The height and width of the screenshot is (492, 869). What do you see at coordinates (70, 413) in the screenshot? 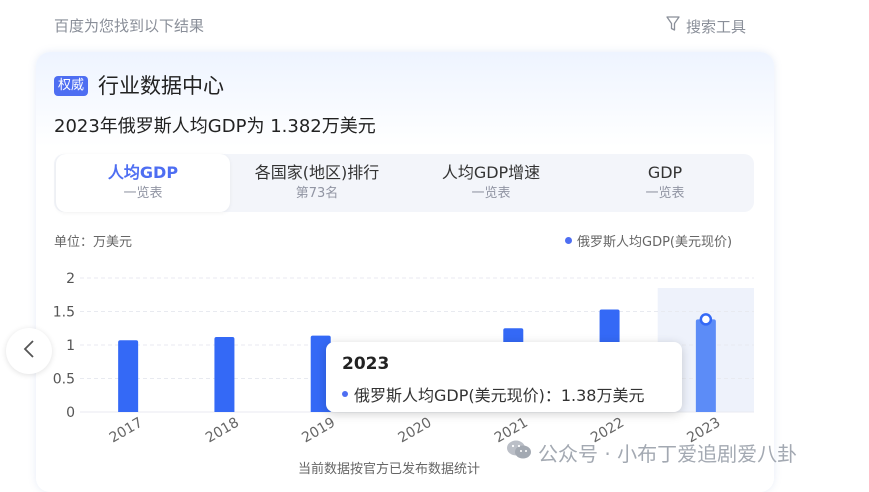
I see `y-tick-label: 0` at bounding box center [70, 413].